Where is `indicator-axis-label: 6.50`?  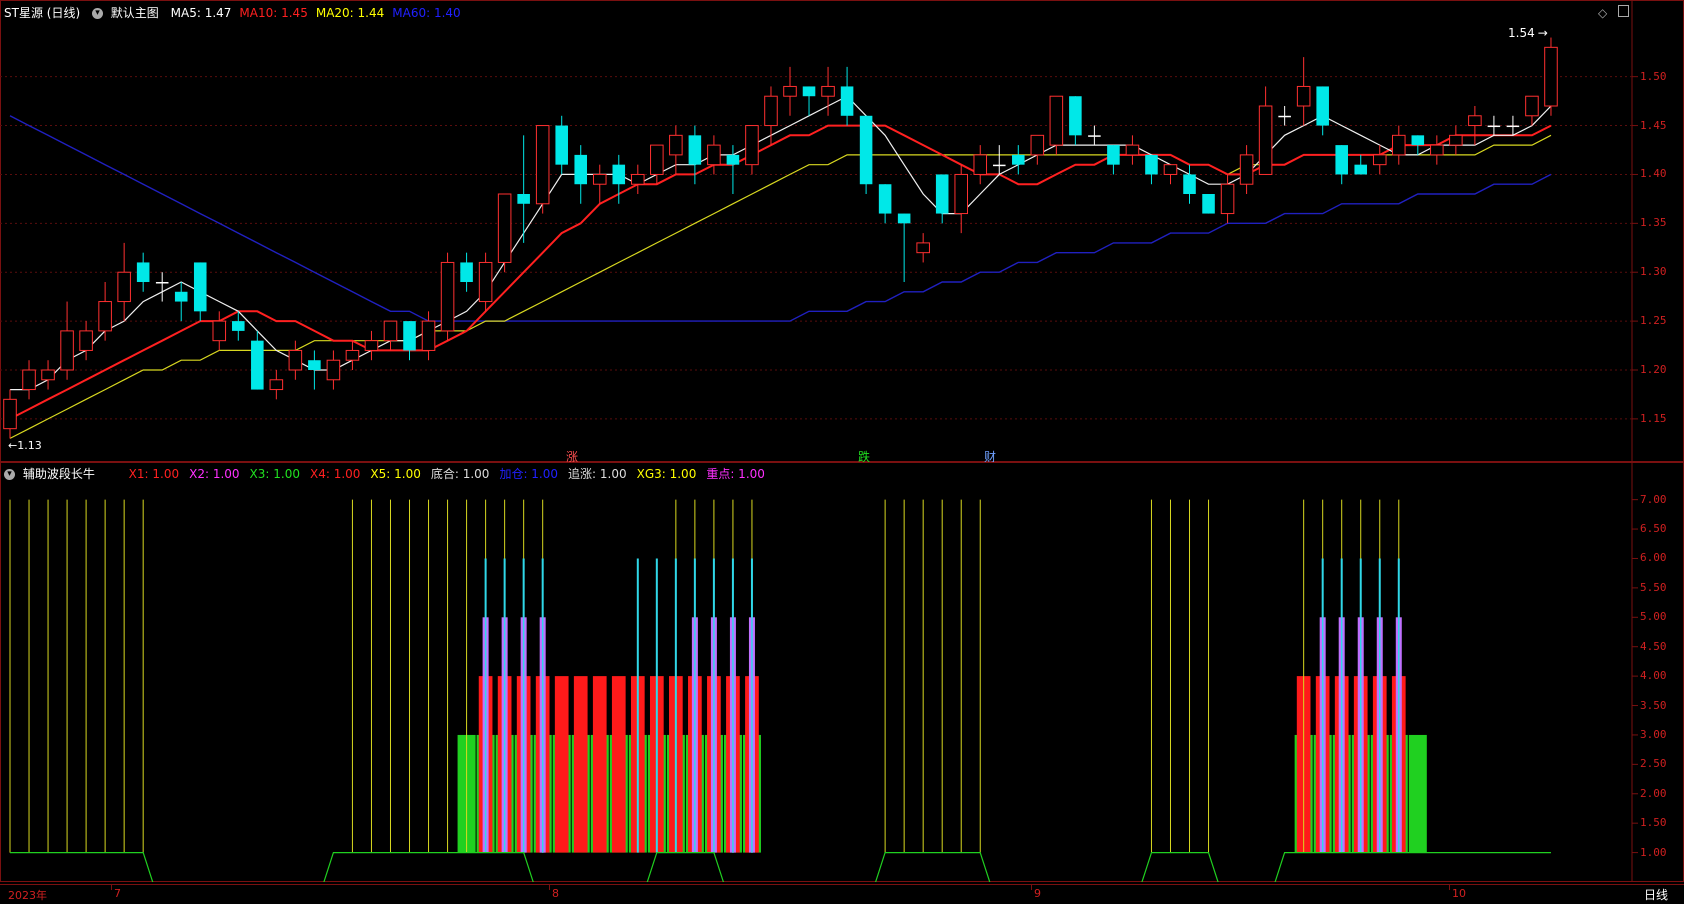
indicator-axis-label: 6.50 is located at coordinates (1653, 529).